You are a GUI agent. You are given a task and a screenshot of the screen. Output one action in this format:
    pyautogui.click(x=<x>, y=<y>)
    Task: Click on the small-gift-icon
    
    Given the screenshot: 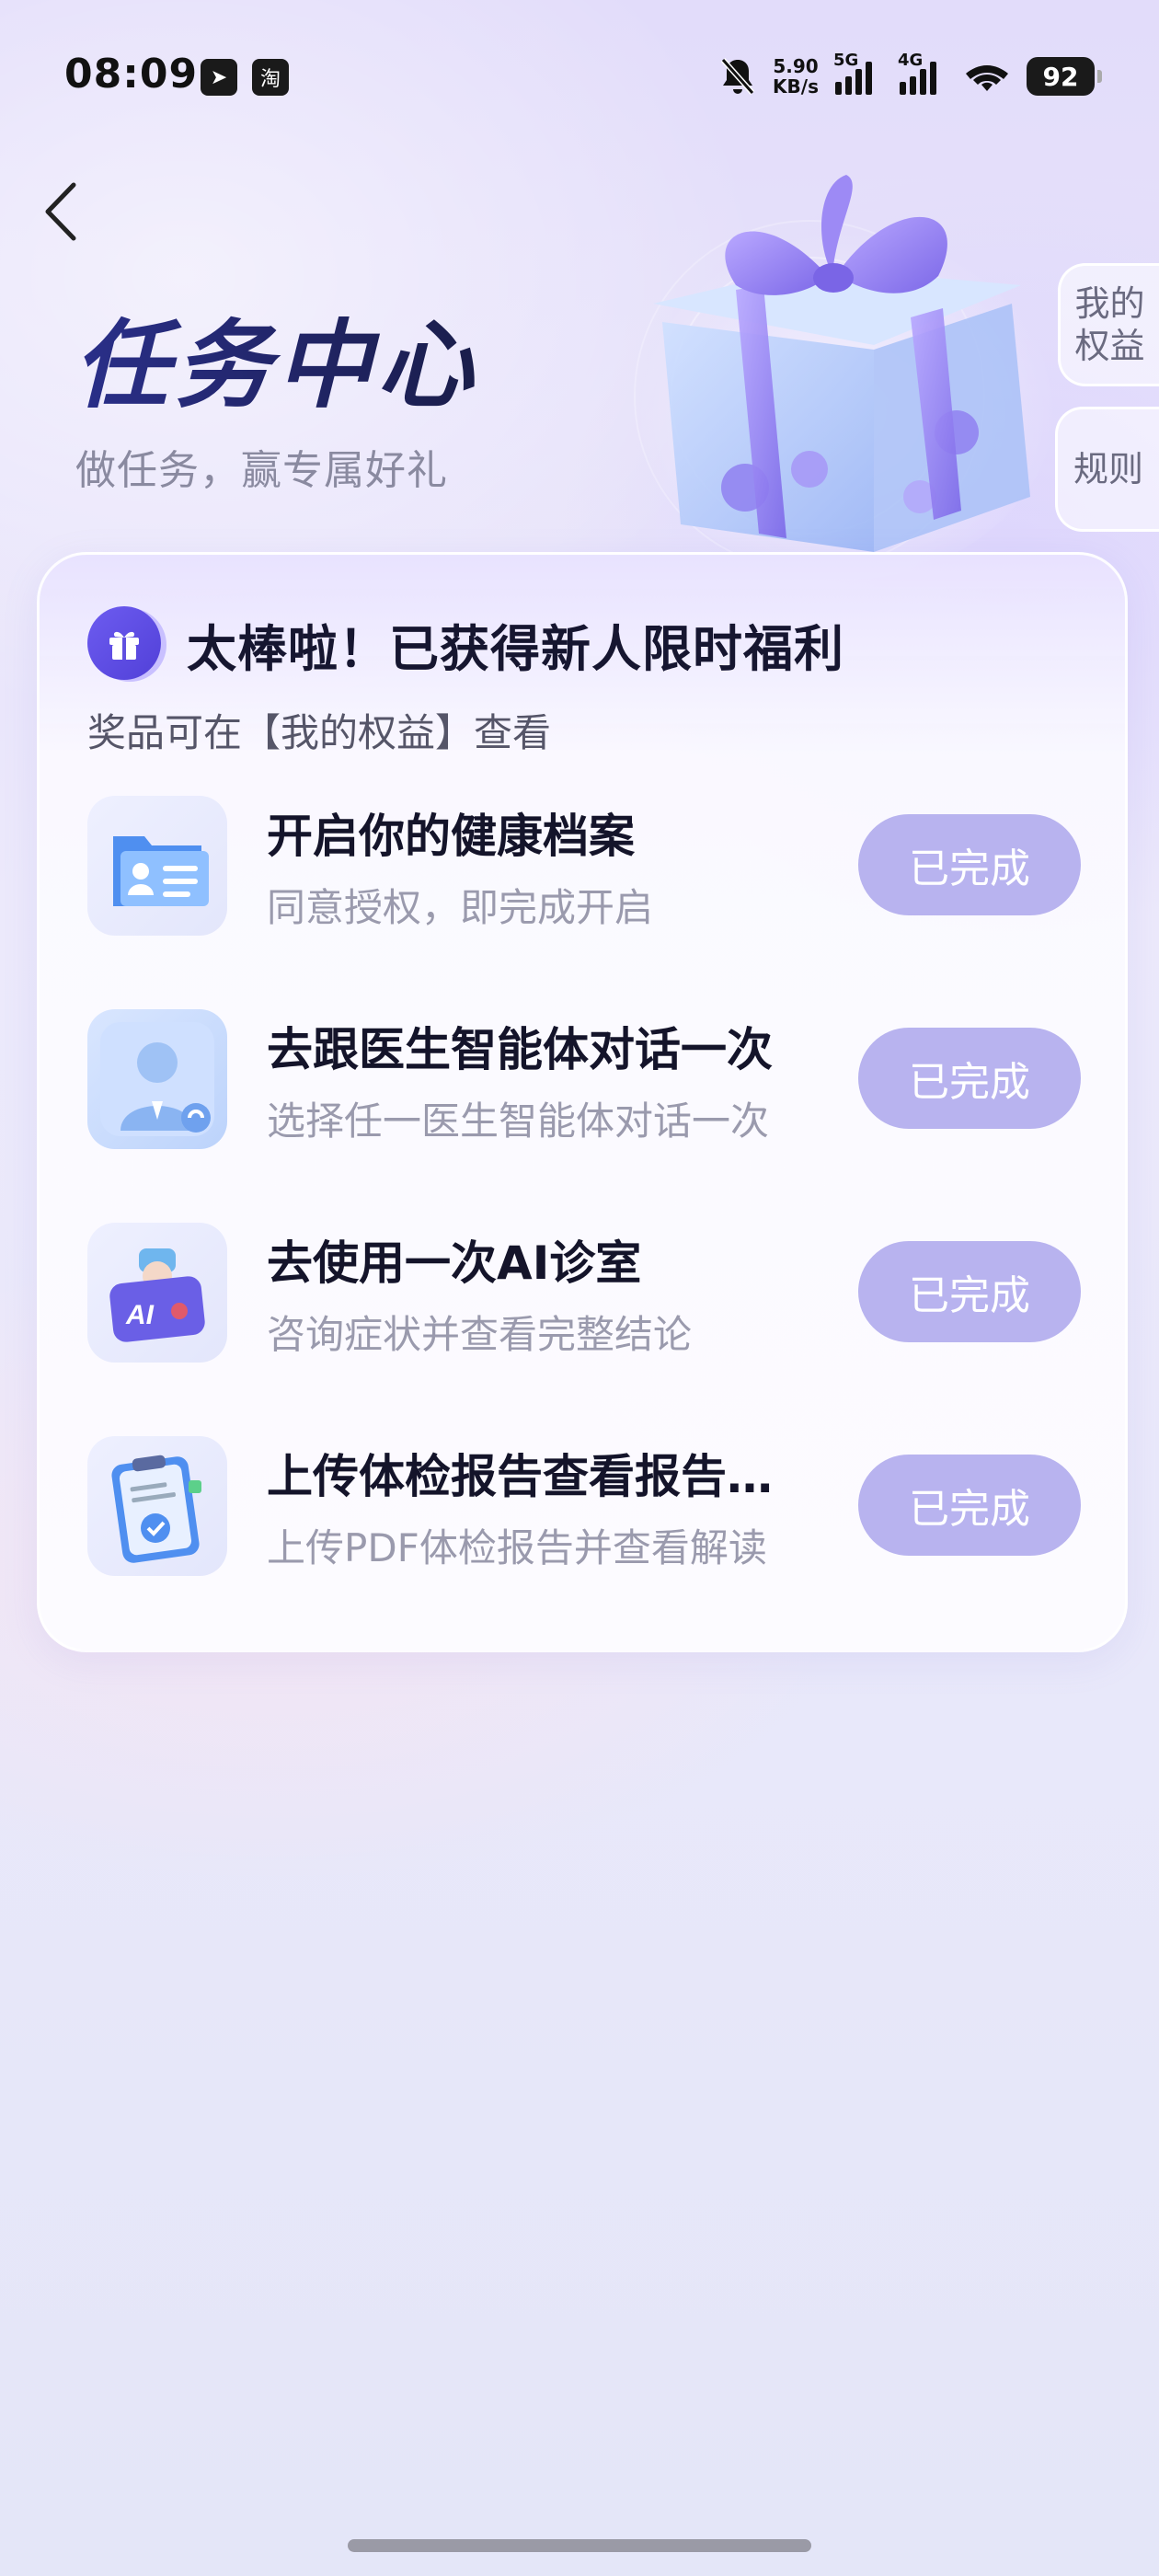 What is the action you would take?
    pyautogui.click(x=124, y=645)
    